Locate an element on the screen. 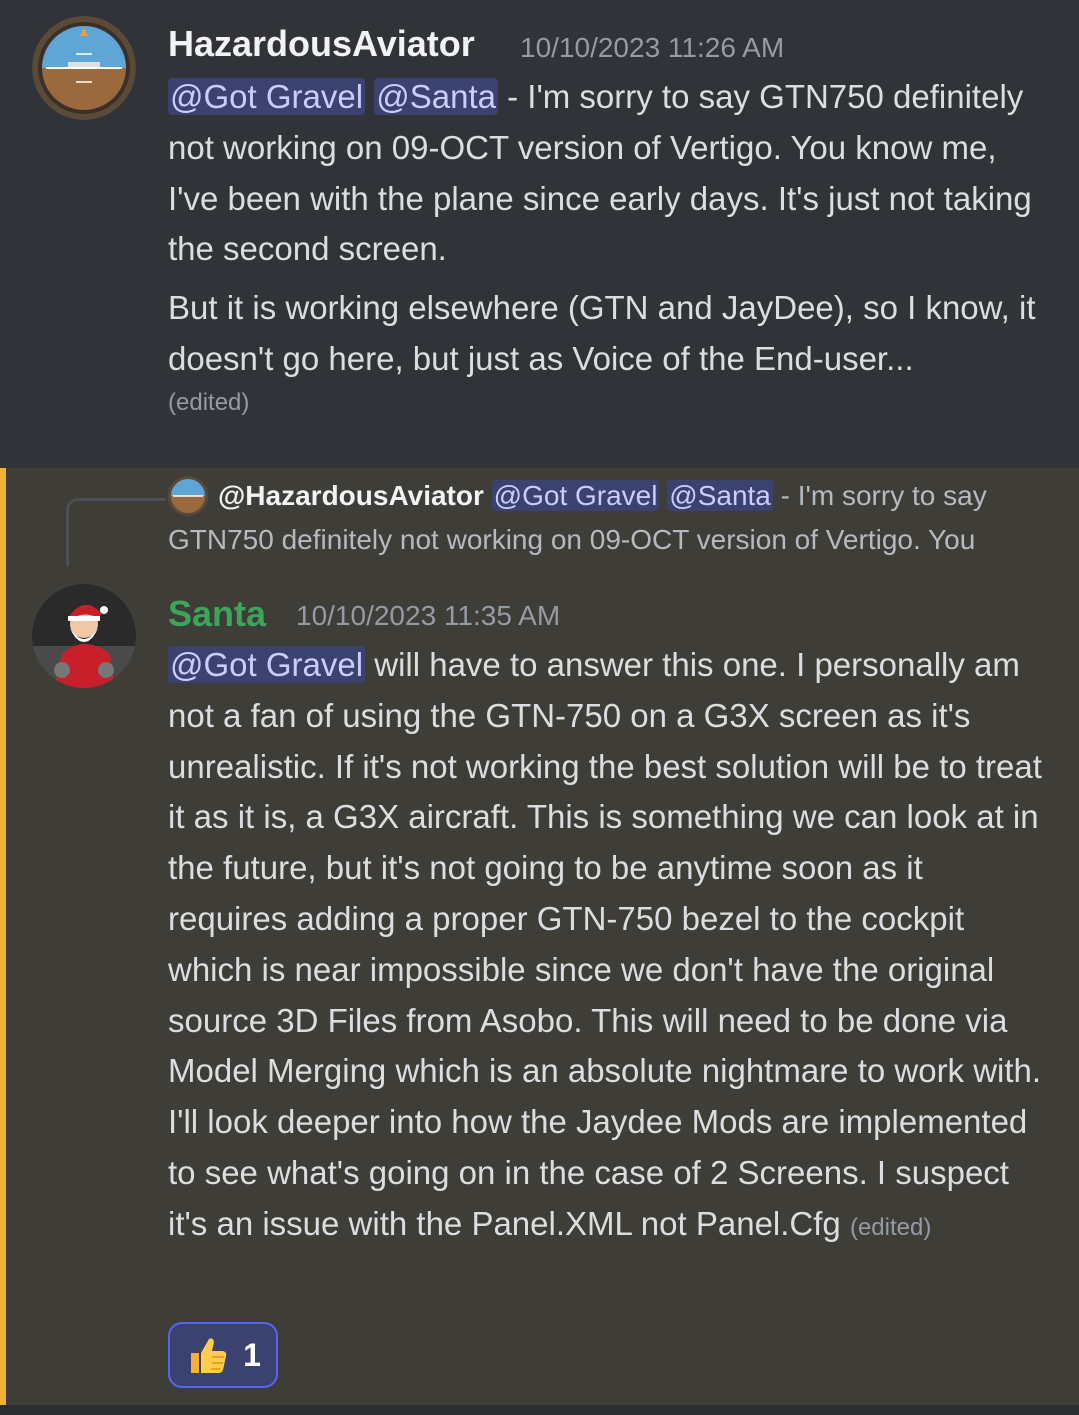  bottom-divider is located at coordinates (539, 1410).